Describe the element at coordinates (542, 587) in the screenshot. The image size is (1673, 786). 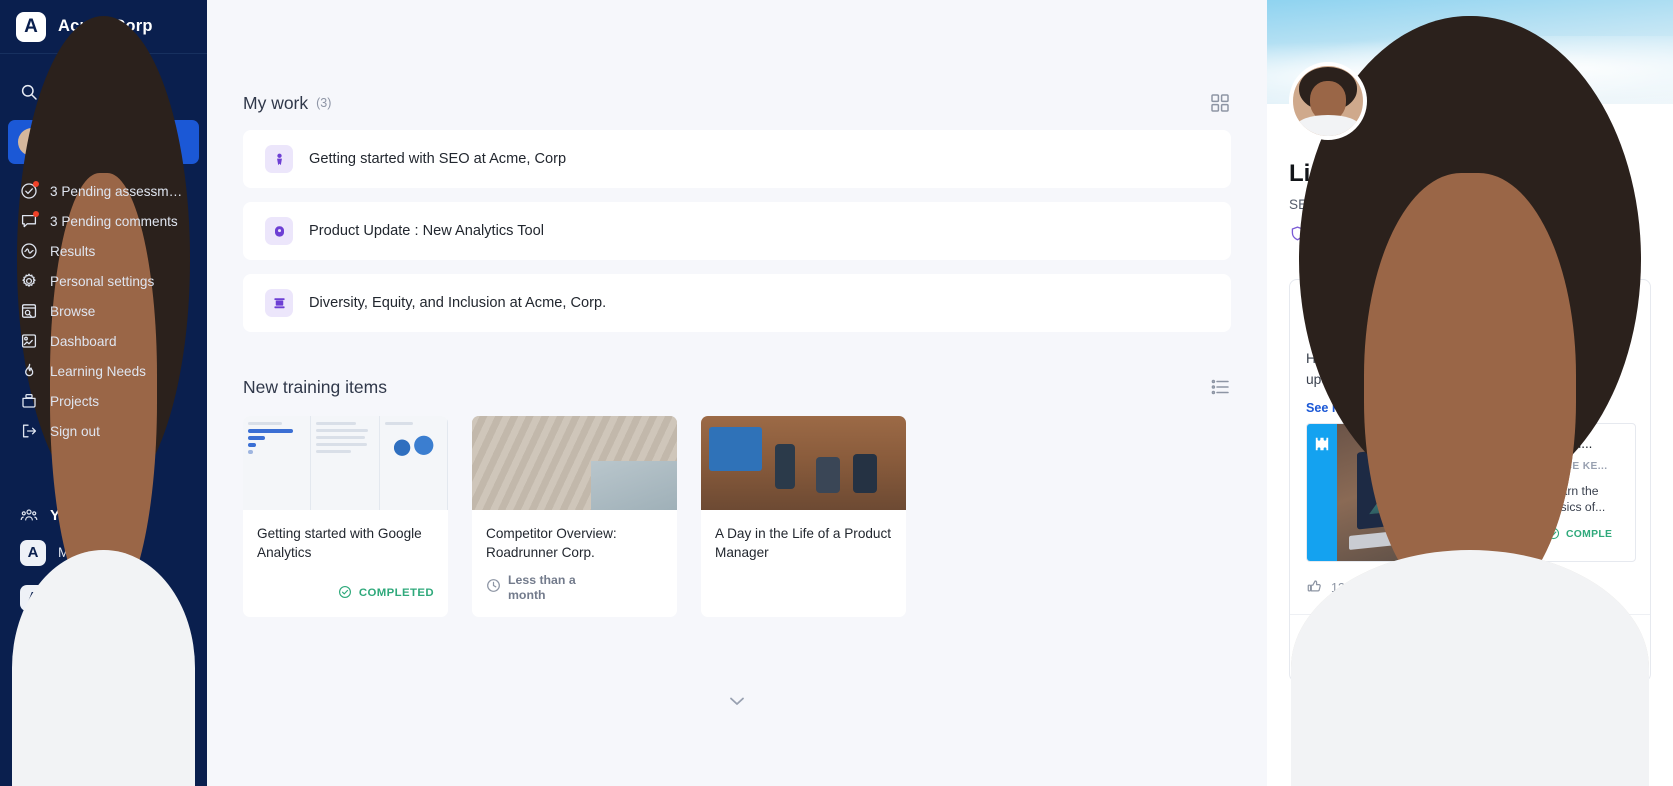
I see `due-text: Less than a month` at that location.